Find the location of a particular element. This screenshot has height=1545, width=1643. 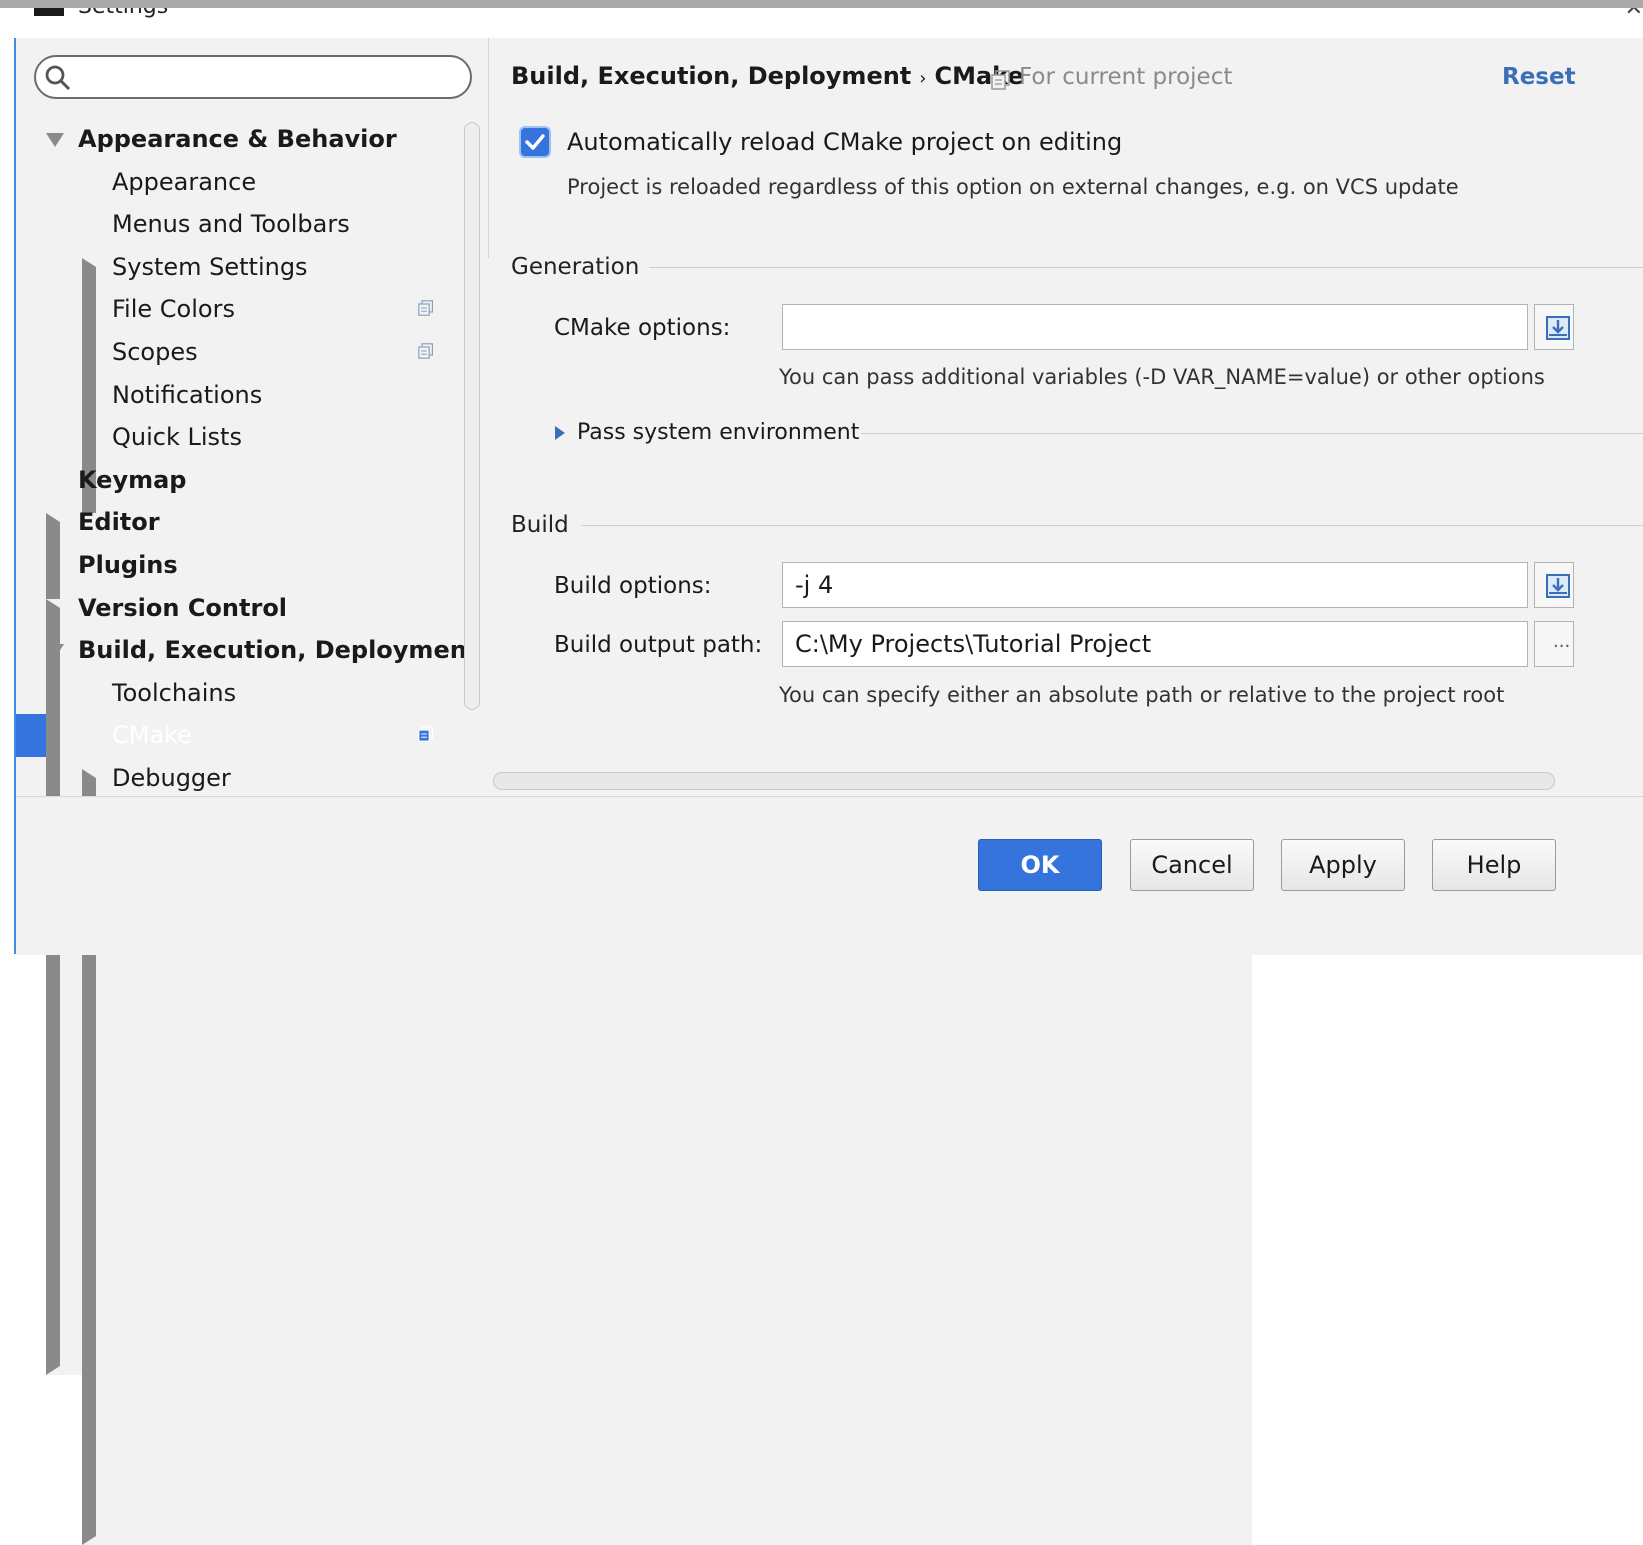

ok-button: OK is located at coordinates (1040, 865).